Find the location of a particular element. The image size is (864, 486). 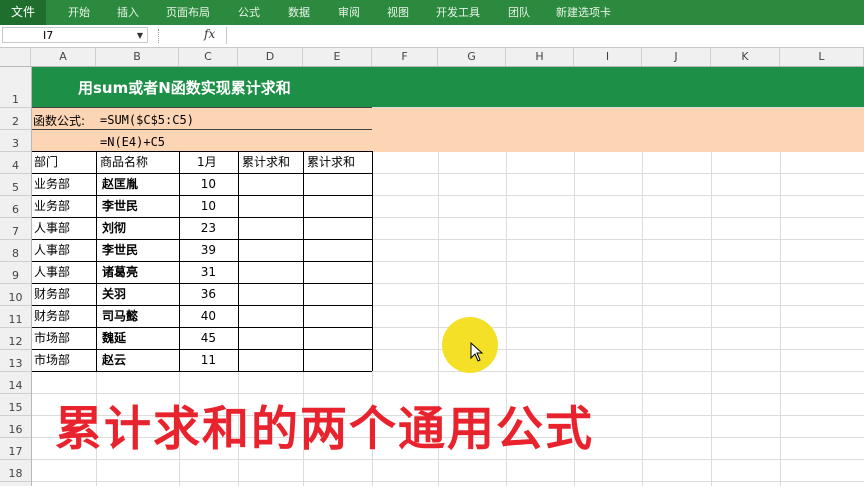

cell-value: 11 is located at coordinates (198, 360).